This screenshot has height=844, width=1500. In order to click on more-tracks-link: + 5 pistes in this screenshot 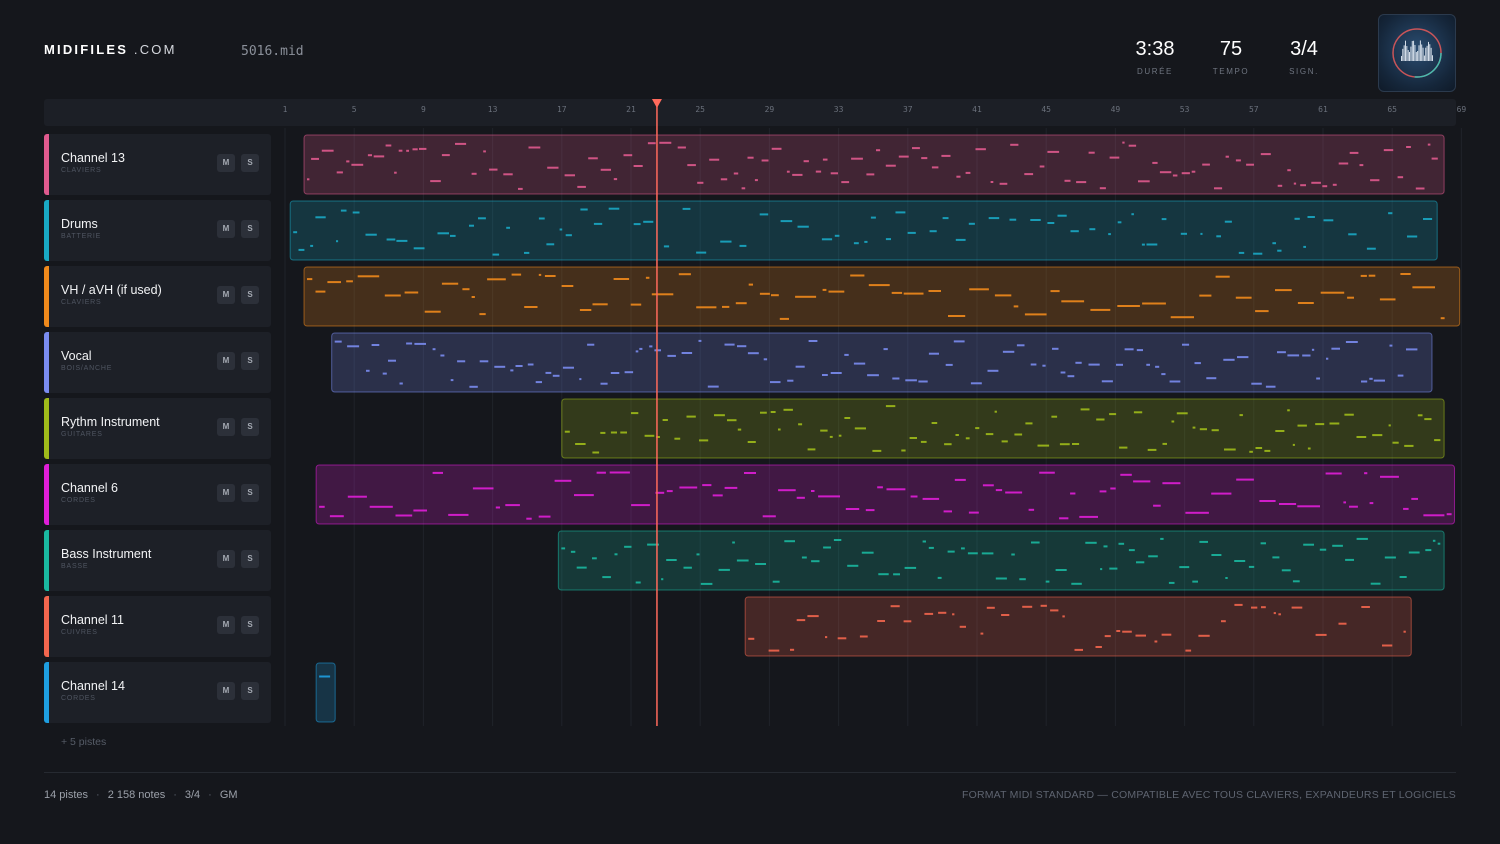, I will do `click(83, 742)`.